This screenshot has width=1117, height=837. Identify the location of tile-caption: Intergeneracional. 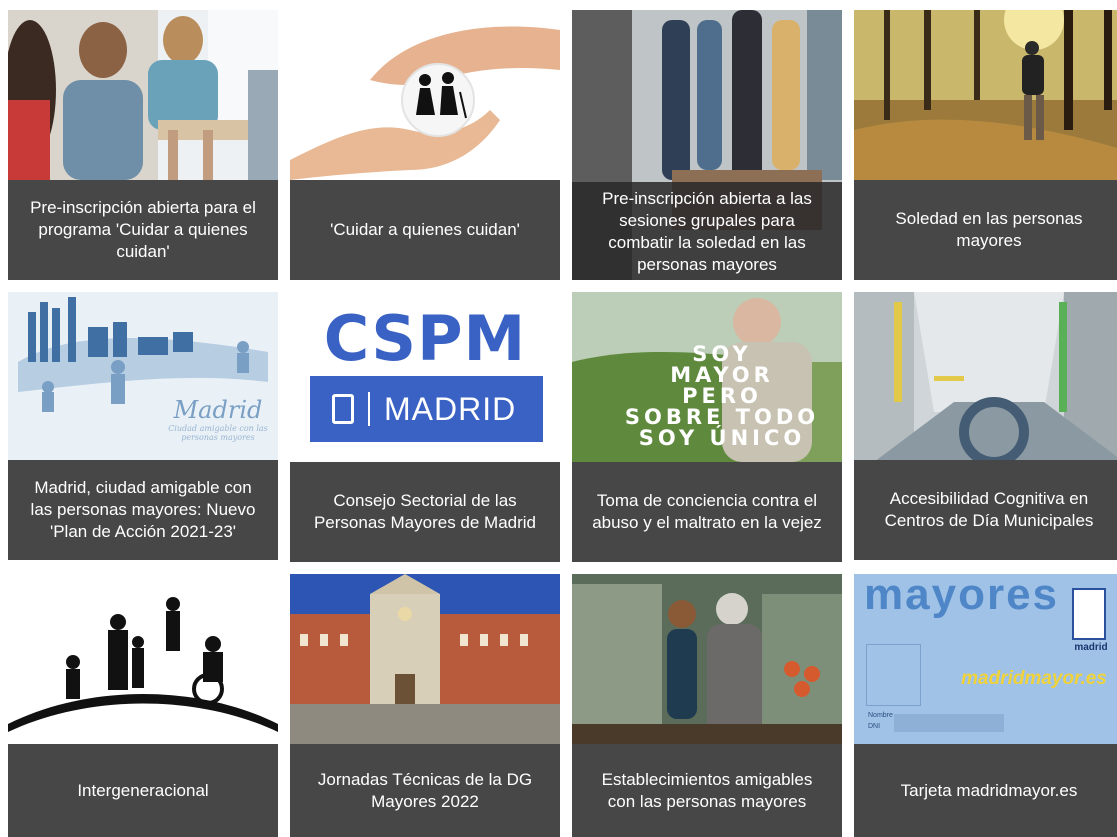
(143, 790).